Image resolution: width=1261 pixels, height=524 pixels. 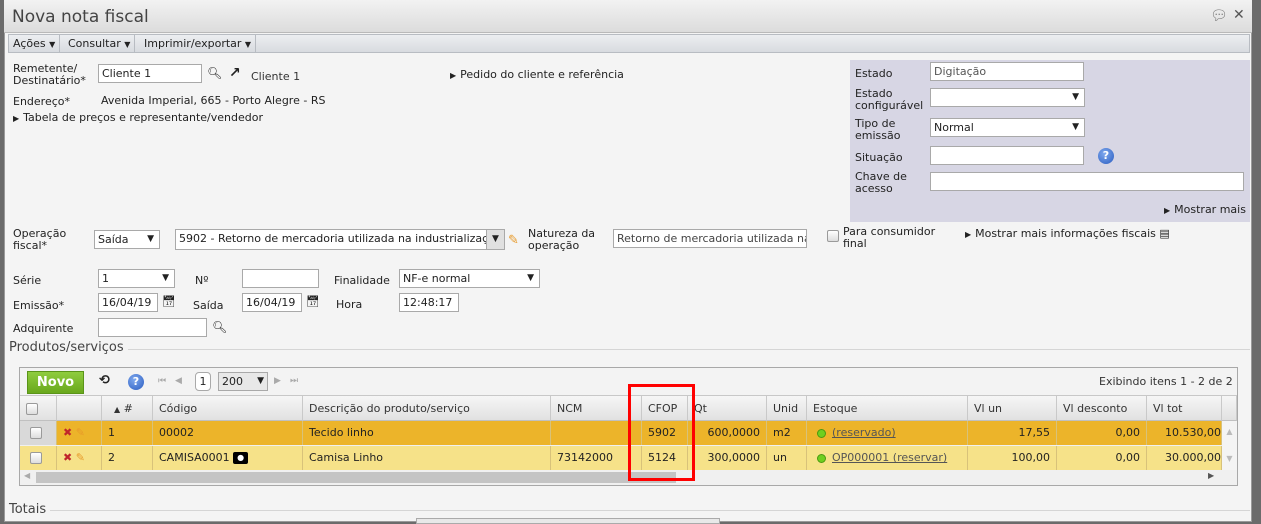 I want to click on mais-fiscais-toggle: ▶ Mostrar mais informações fiscais ▤, so click(x=1067, y=233).